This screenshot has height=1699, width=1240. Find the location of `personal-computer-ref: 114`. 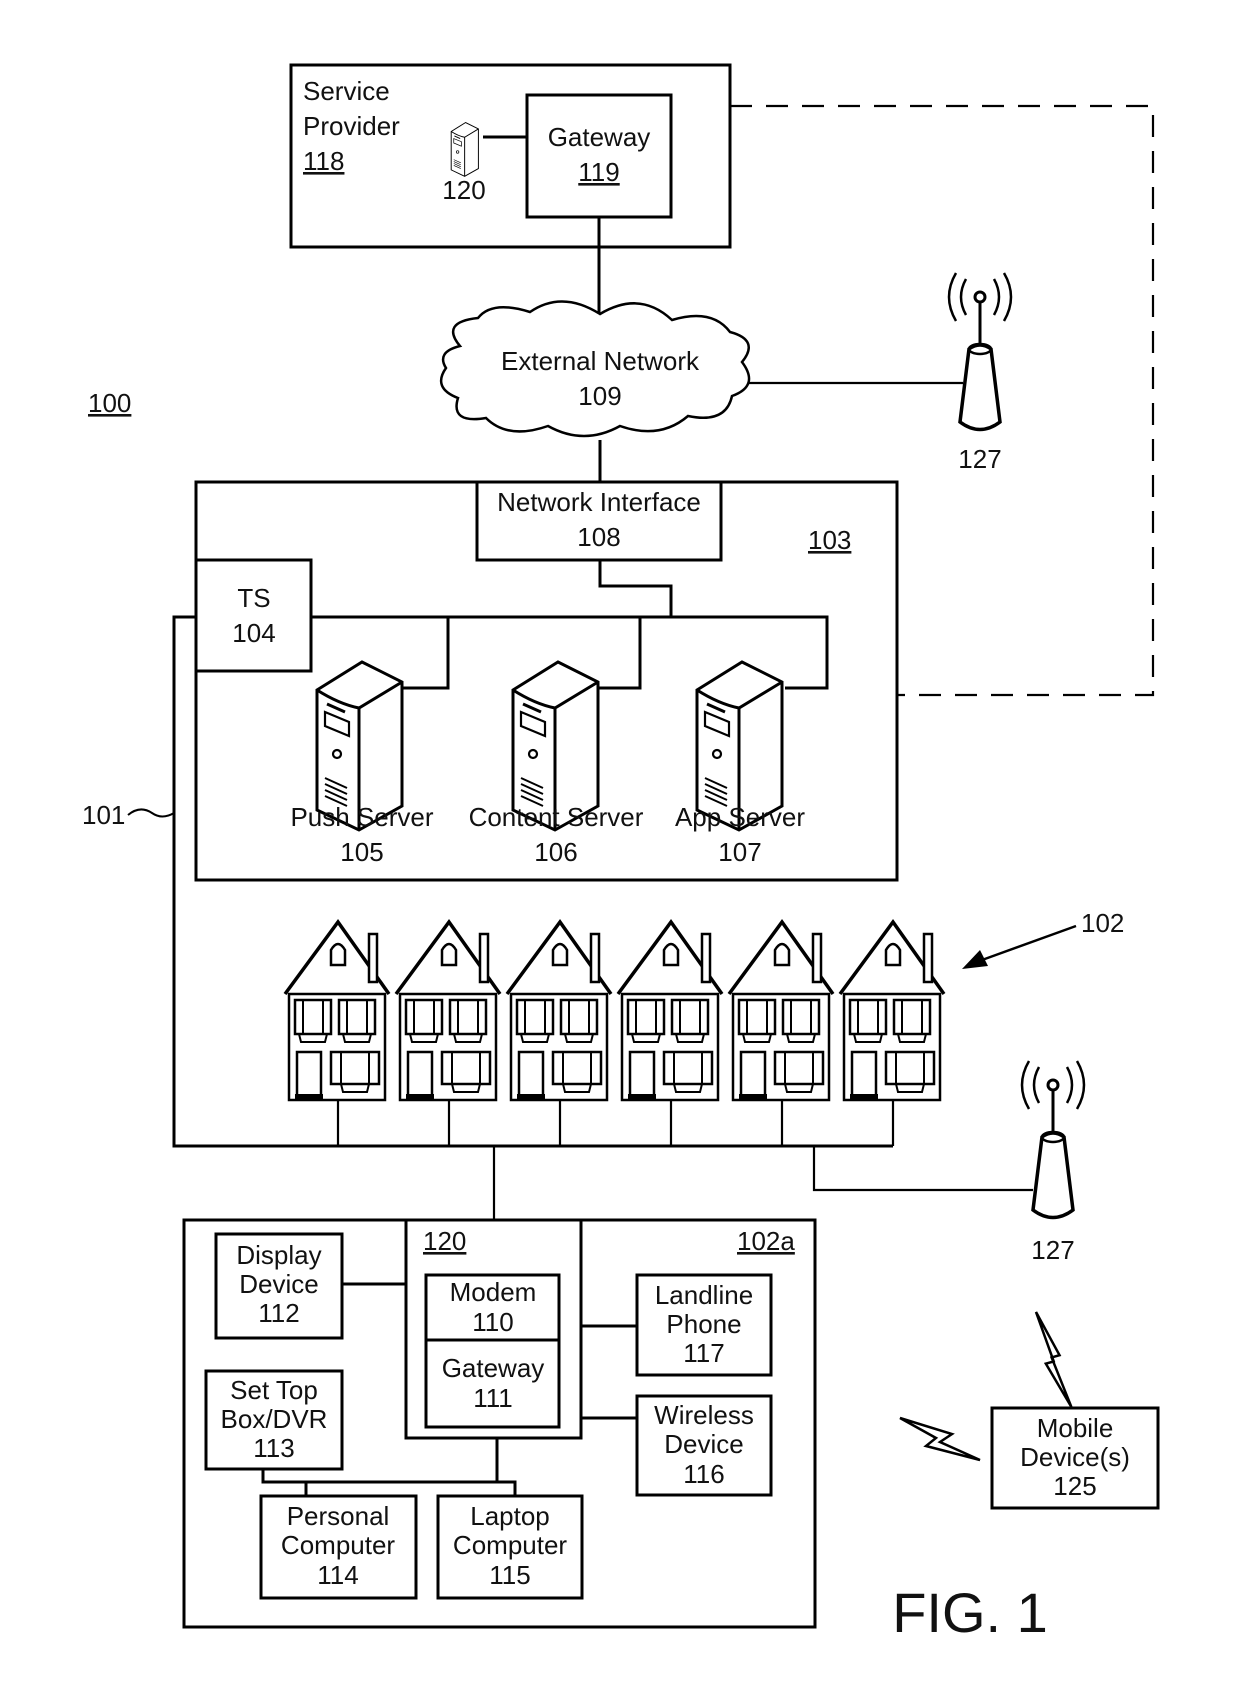

personal-computer-ref: 114 is located at coordinates (337, 1575).